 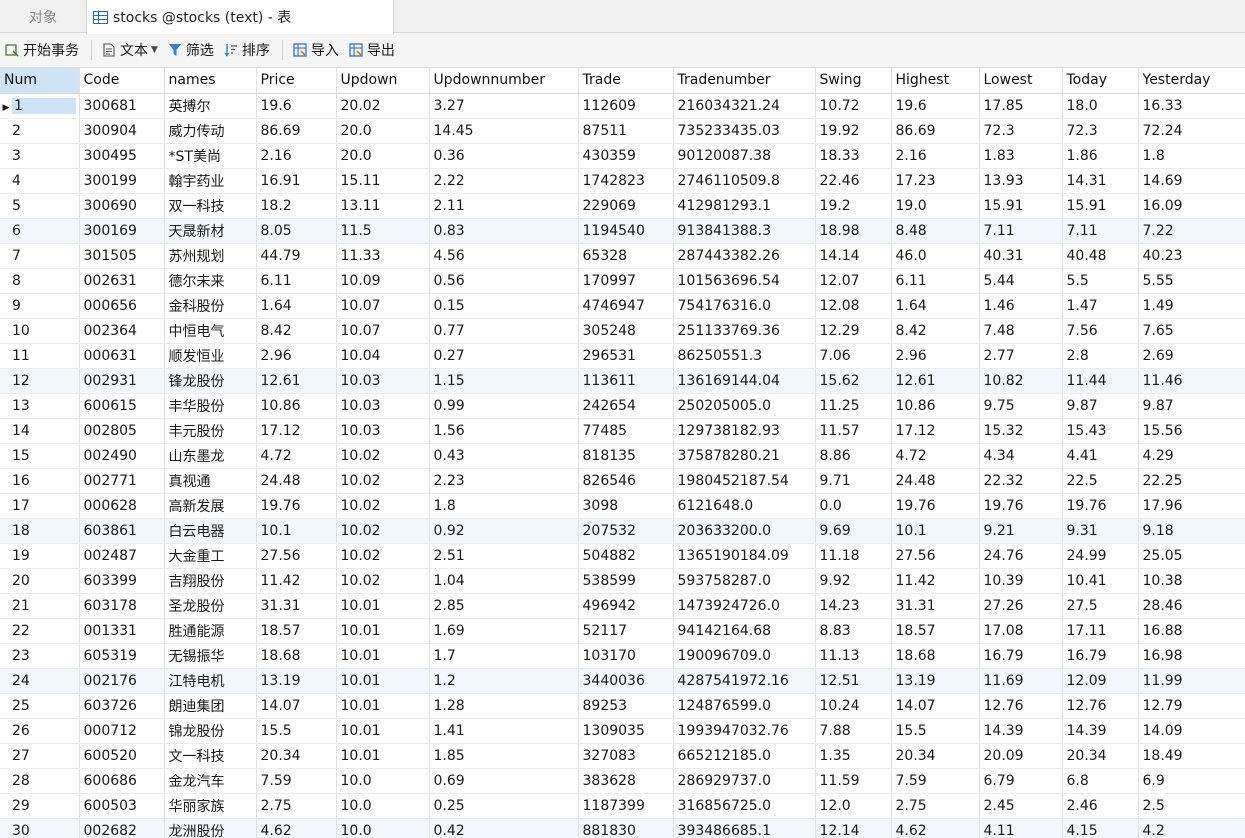 What do you see at coordinates (853, 331) in the screenshot?
I see `table-cell: 12.29` at bounding box center [853, 331].